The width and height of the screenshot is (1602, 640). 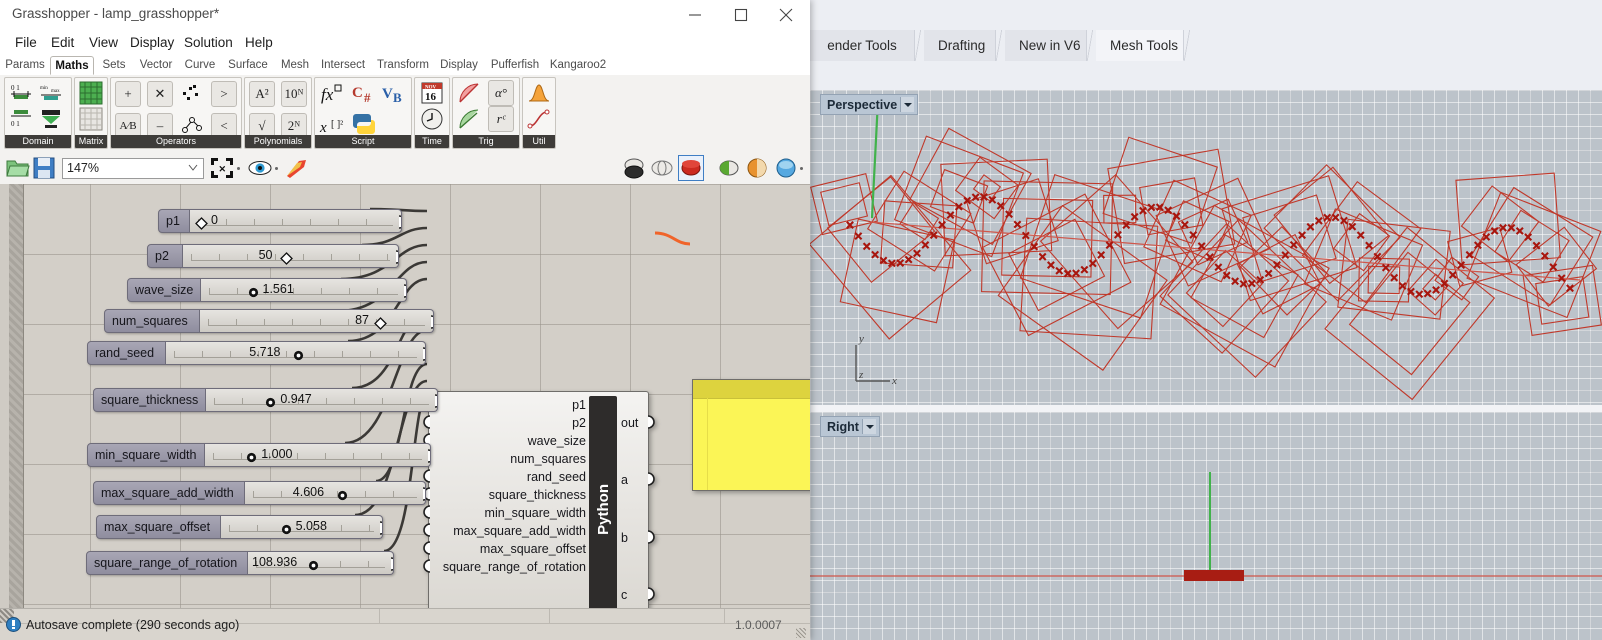 I want to click on domain-divide-icon: 0 1, so click(x=21, y=119).